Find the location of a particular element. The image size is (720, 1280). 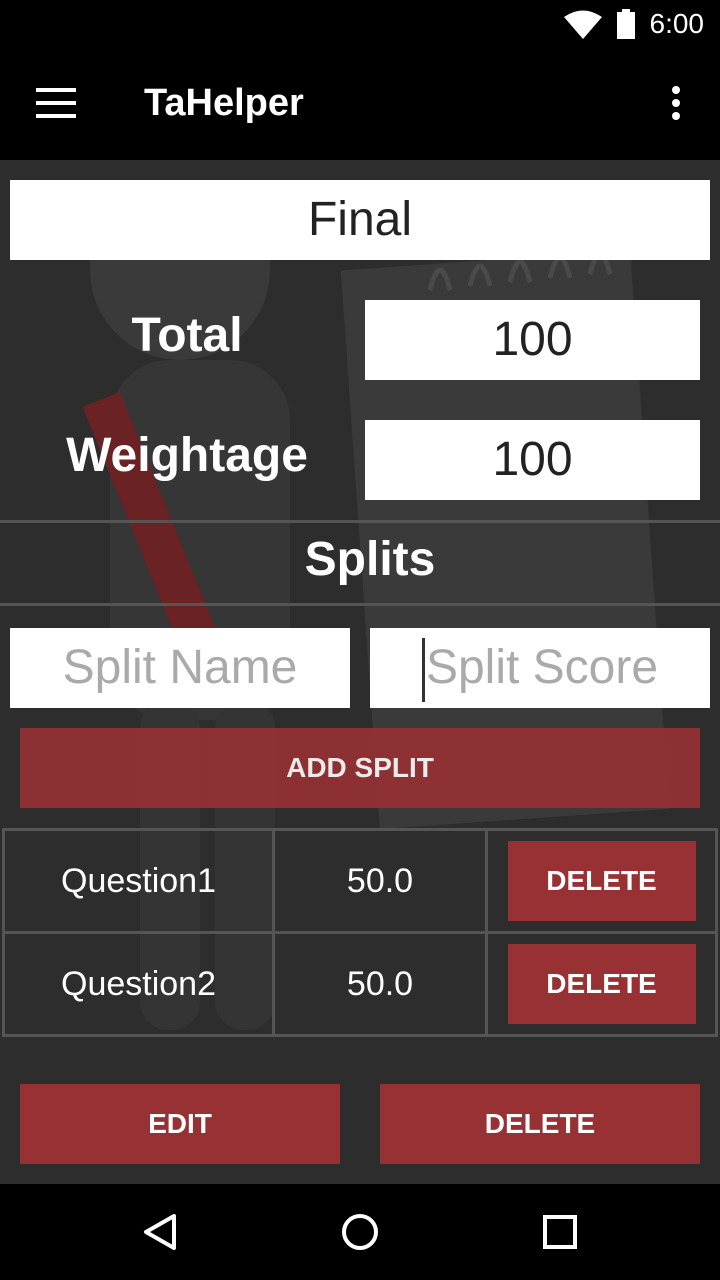

exam-name-field: Final is located at coordinates (360, 220).